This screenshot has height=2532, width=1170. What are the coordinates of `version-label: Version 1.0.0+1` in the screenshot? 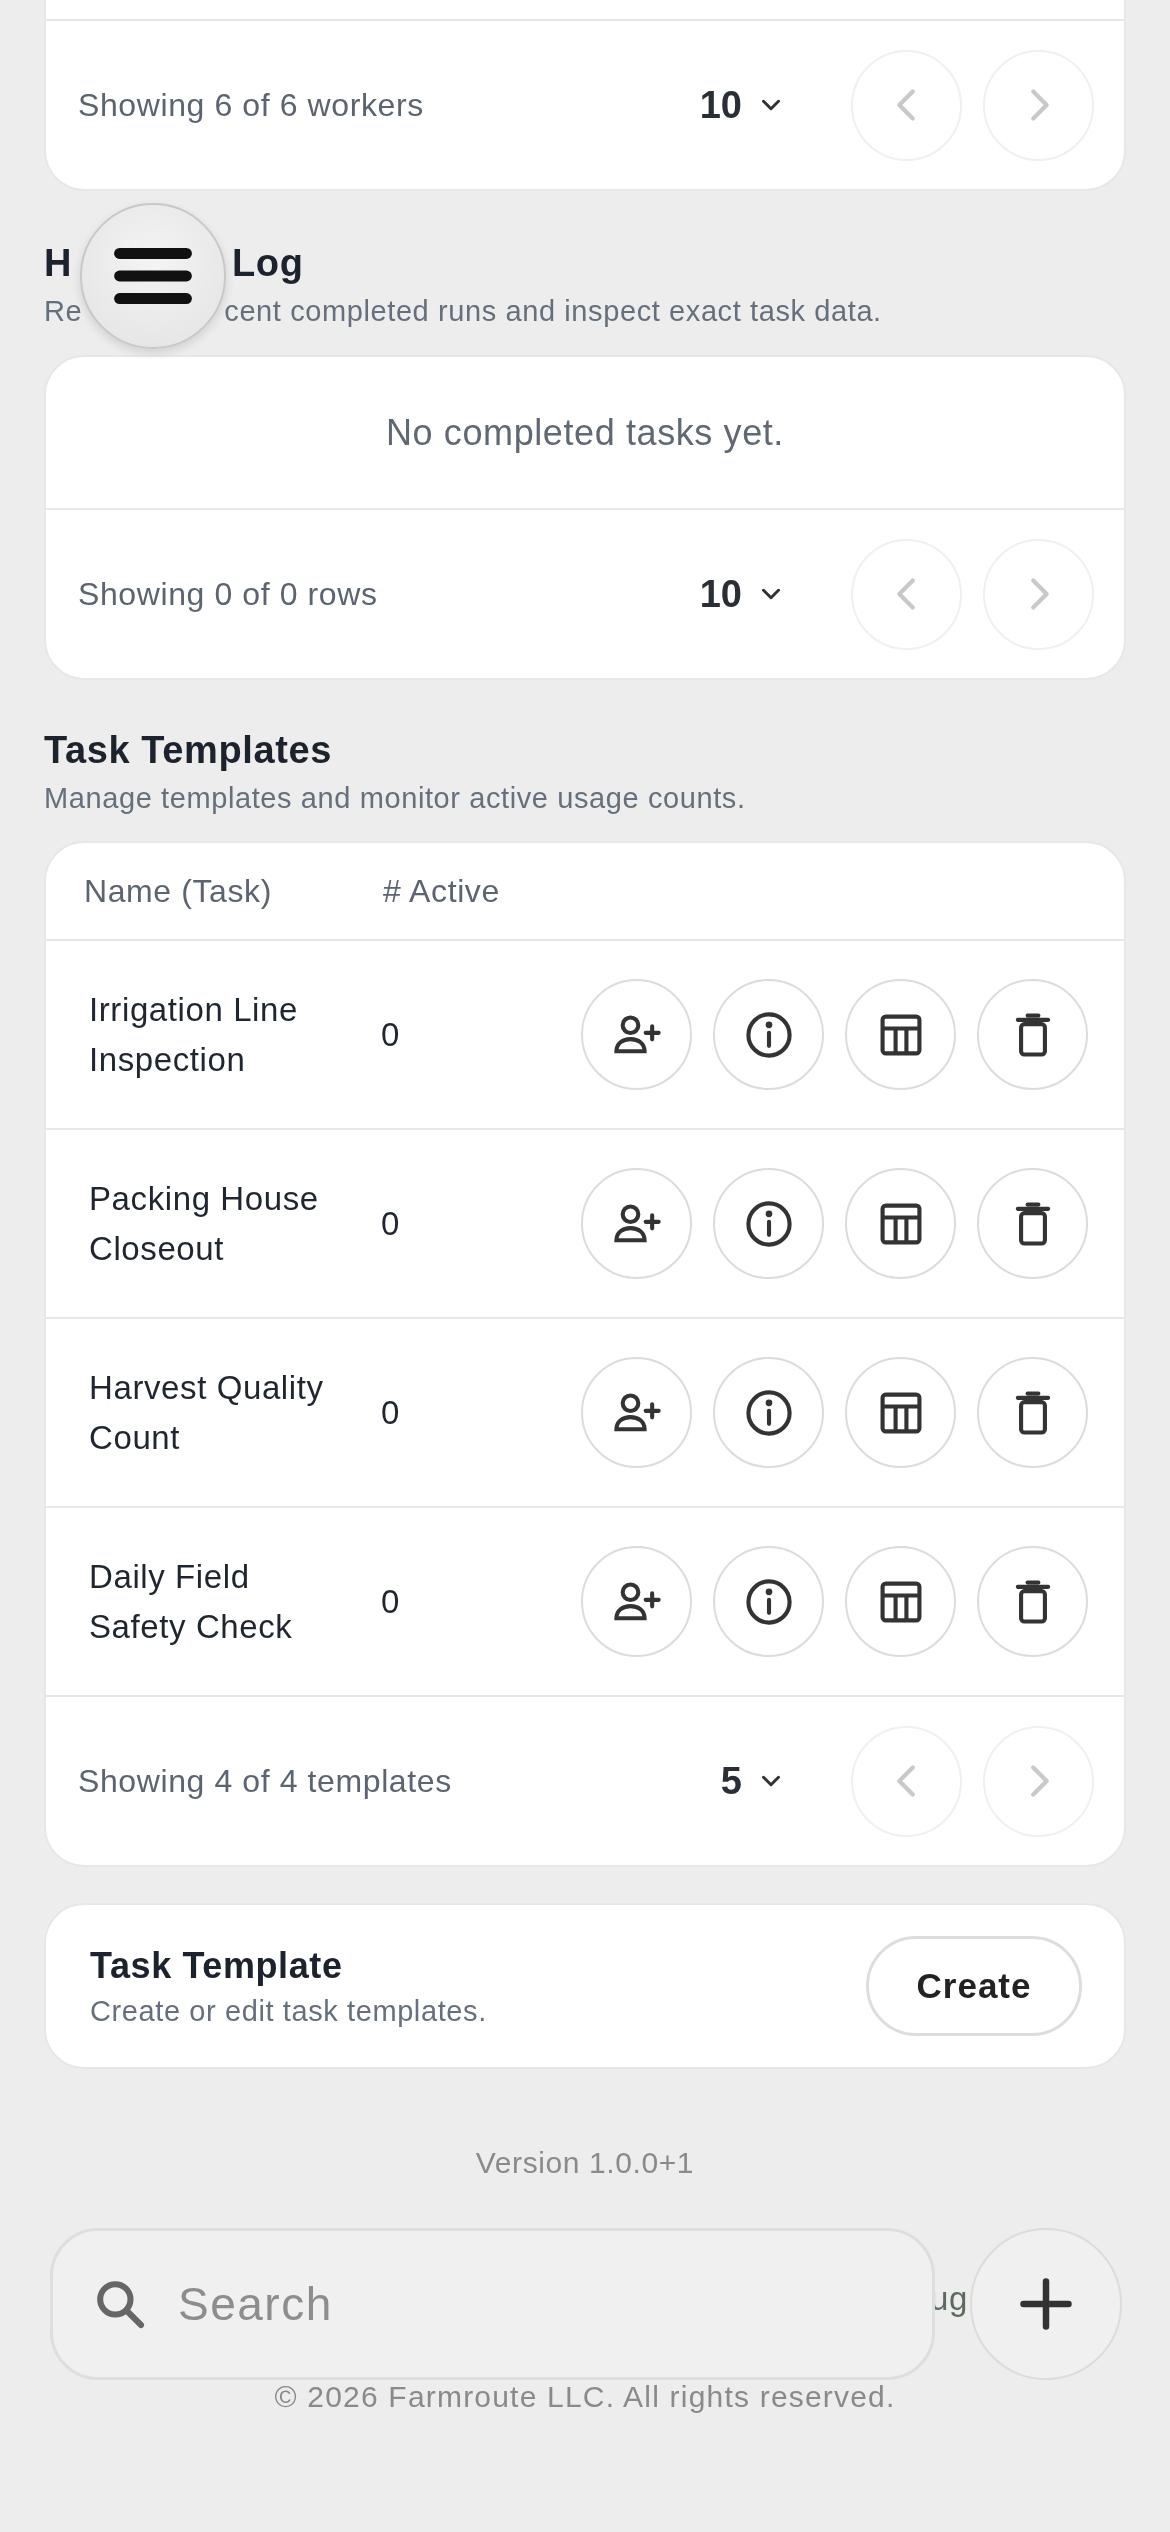 It's located at (585, 2163).